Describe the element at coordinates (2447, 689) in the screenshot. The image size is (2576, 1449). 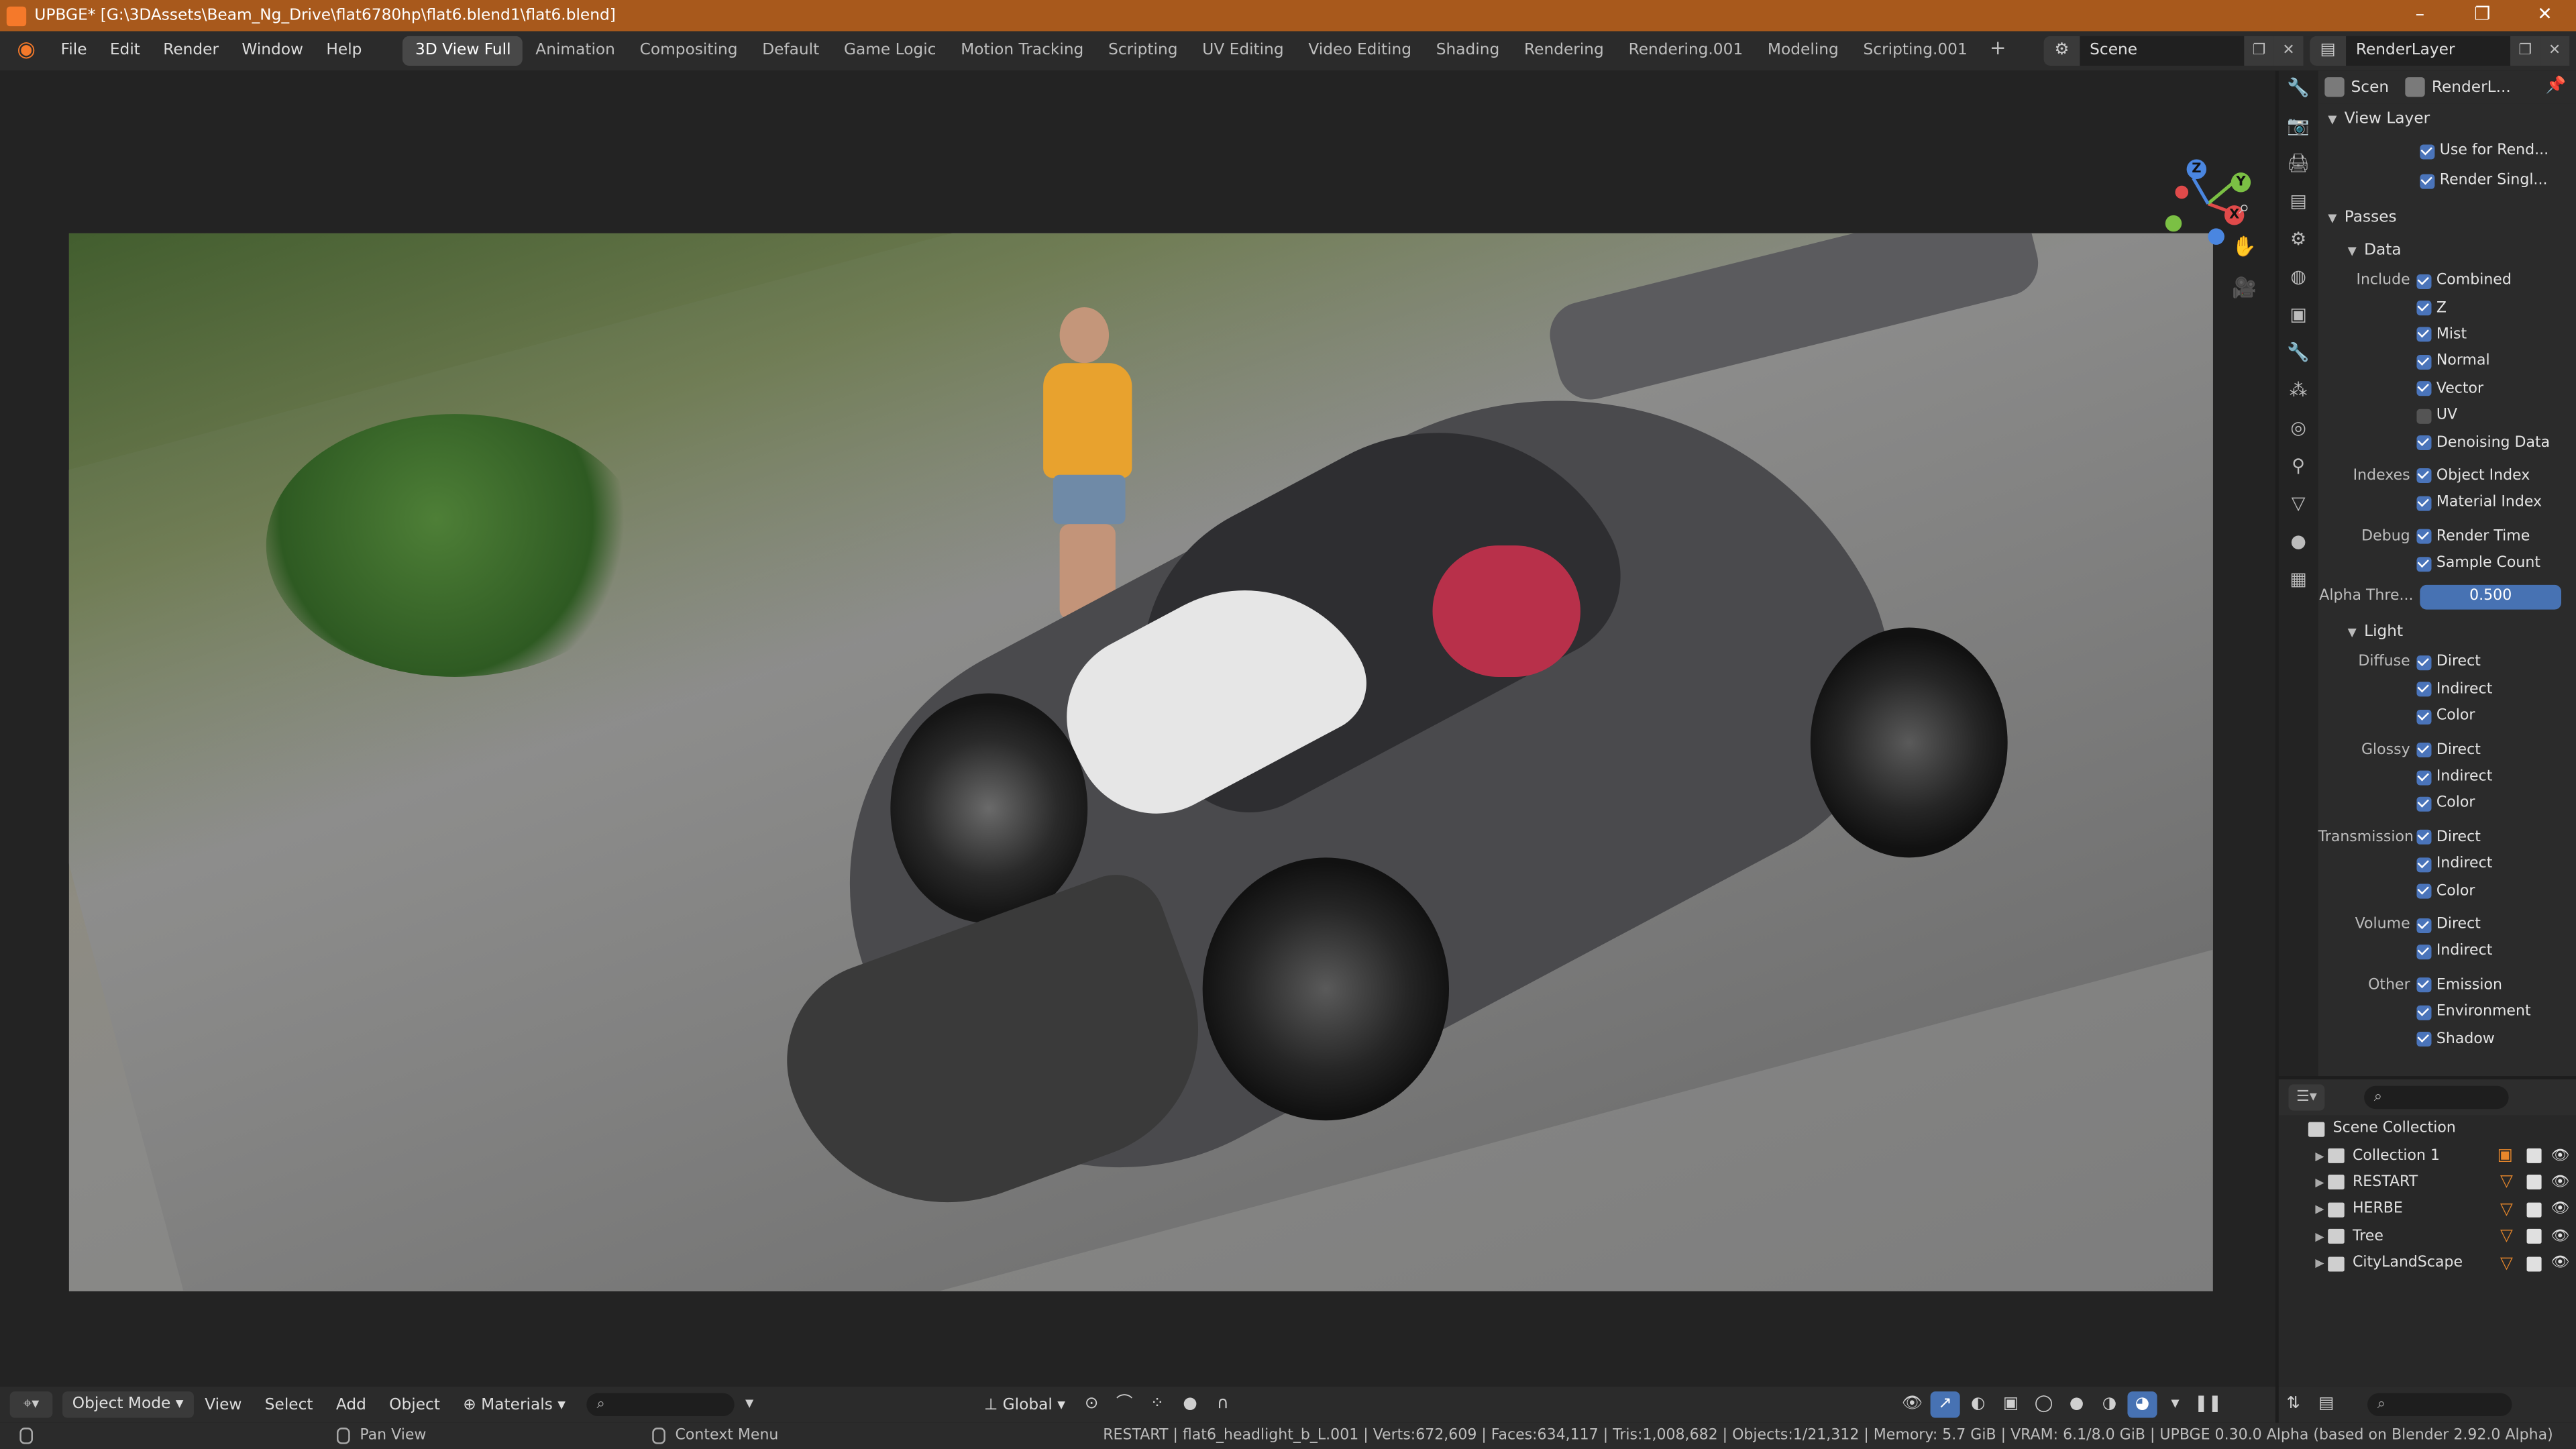
I see `diffuse-indirect: Indirect` at that location.